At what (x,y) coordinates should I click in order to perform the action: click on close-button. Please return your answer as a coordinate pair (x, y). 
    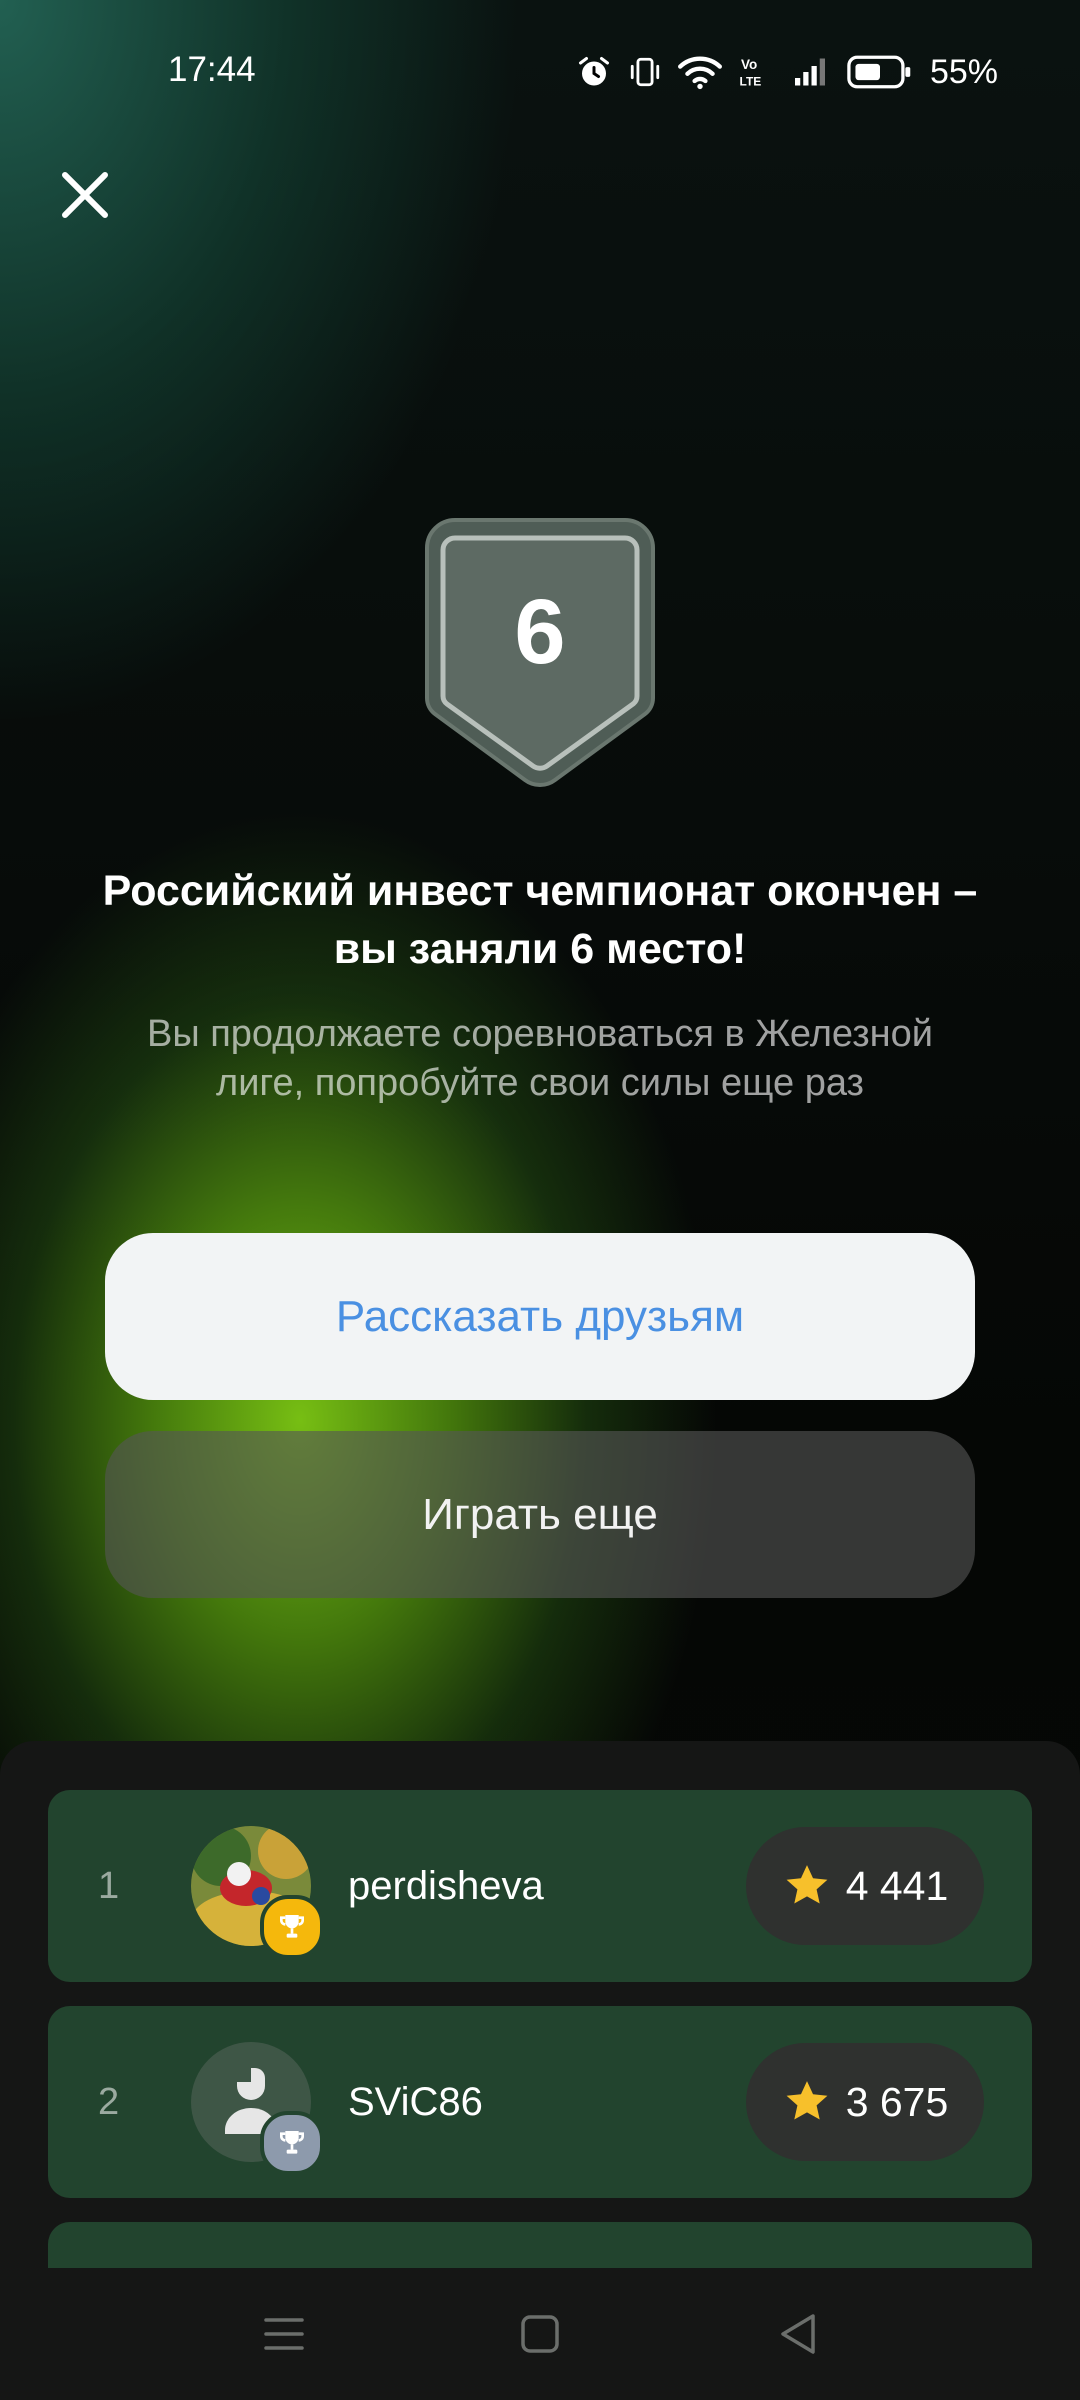
    Looking at the image, I should click on (85, 195).